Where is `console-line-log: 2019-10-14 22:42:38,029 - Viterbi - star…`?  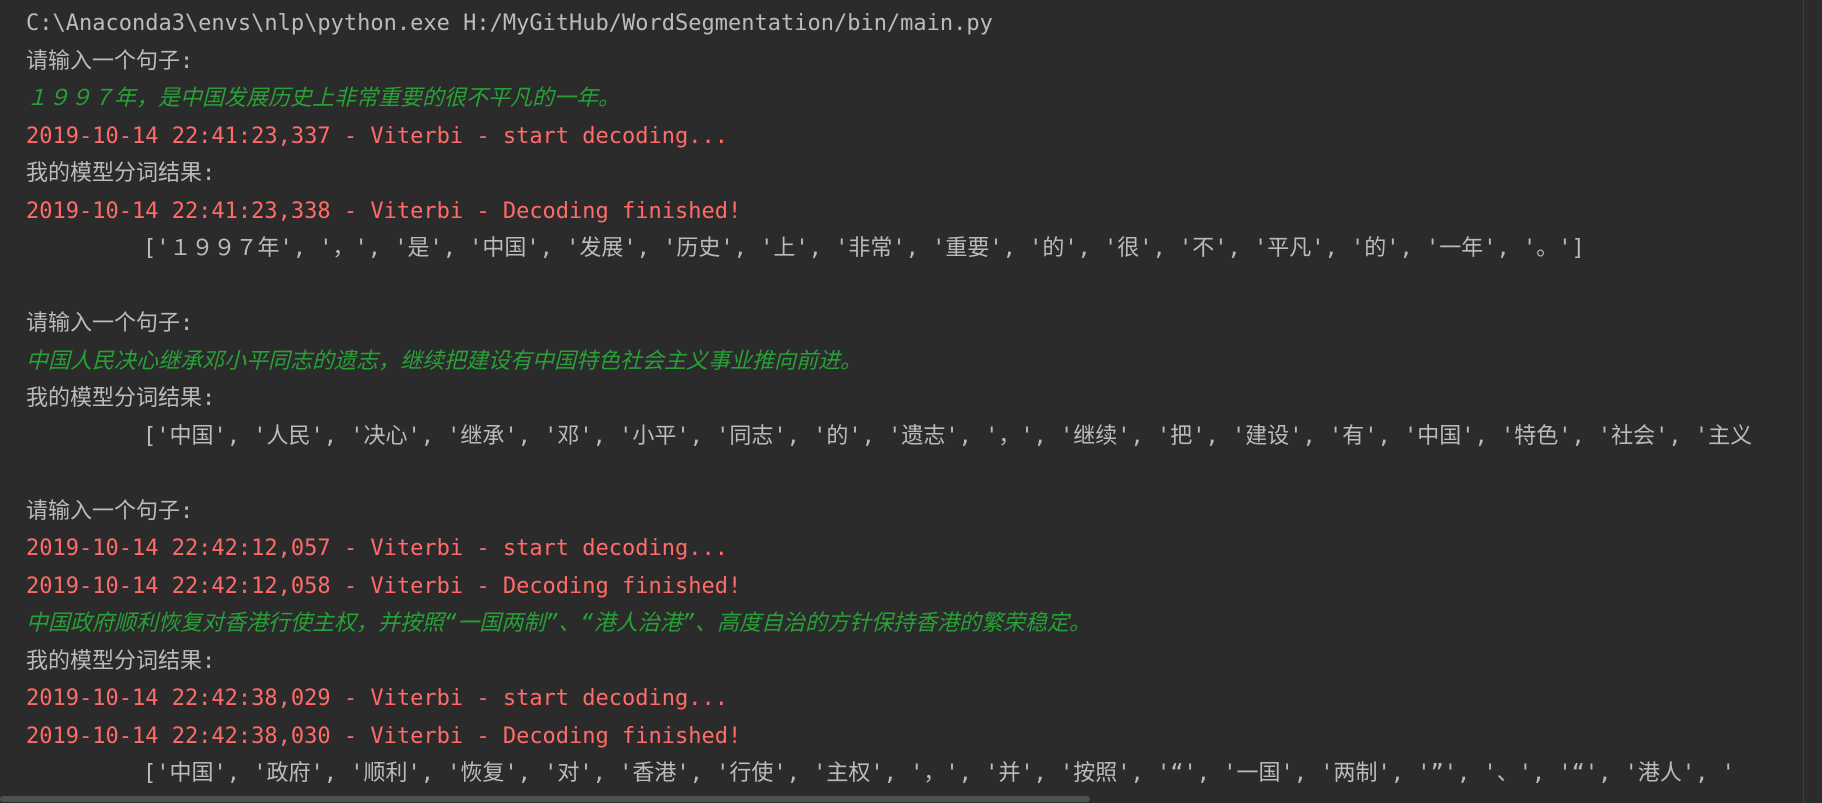 console-line-log: 2019-10-14 22:42:38,029 - Viterbi - star… is located at coordinates (377, 698).